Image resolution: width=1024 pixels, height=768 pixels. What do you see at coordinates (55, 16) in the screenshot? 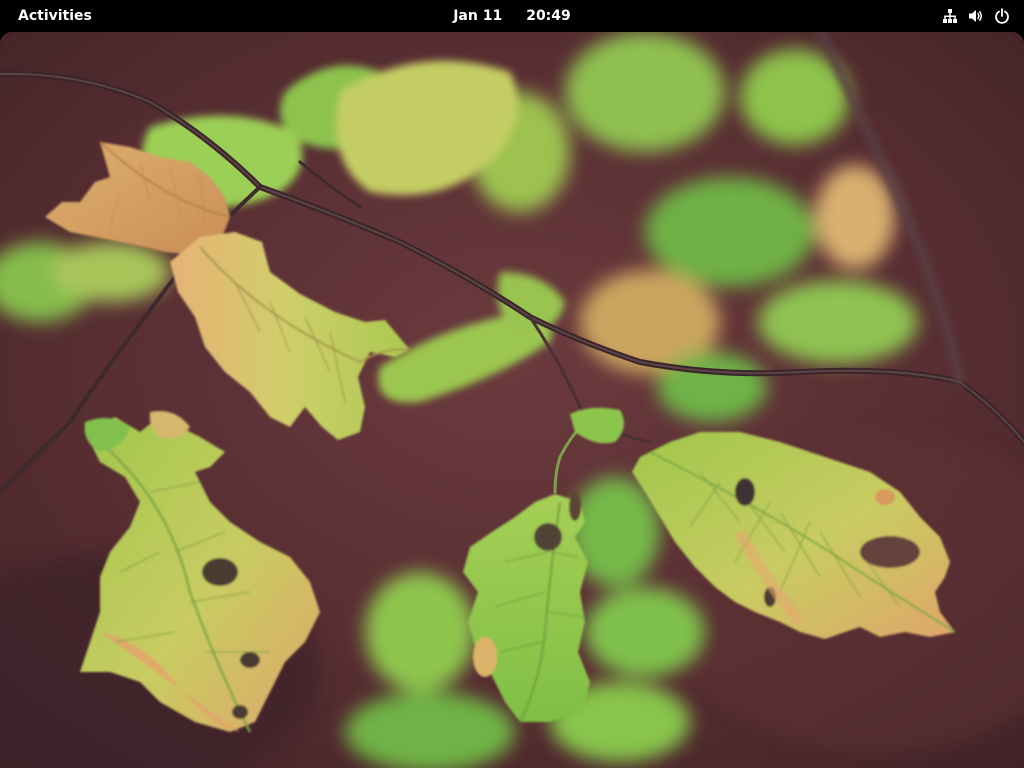
I see `activities-button: Activities` at bounding box center [55, 16].